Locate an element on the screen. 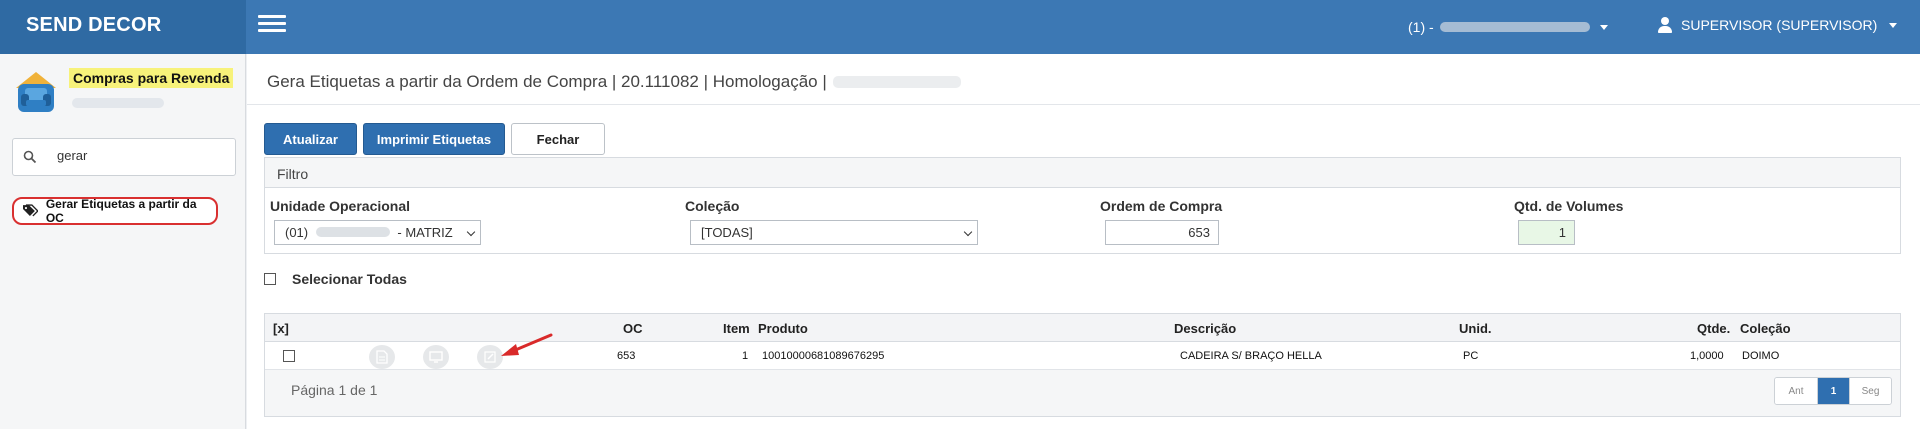 This screenshot has width=1920, height=429. company-selector: (1) - is located at coordinates (1508, 27).